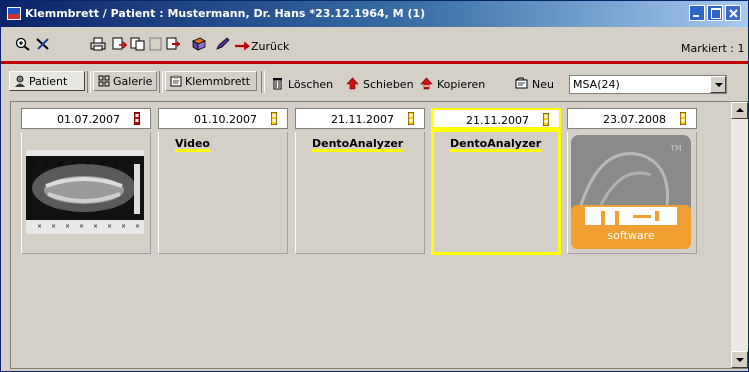  I want to click on card-label: Video, so click(192, 143).